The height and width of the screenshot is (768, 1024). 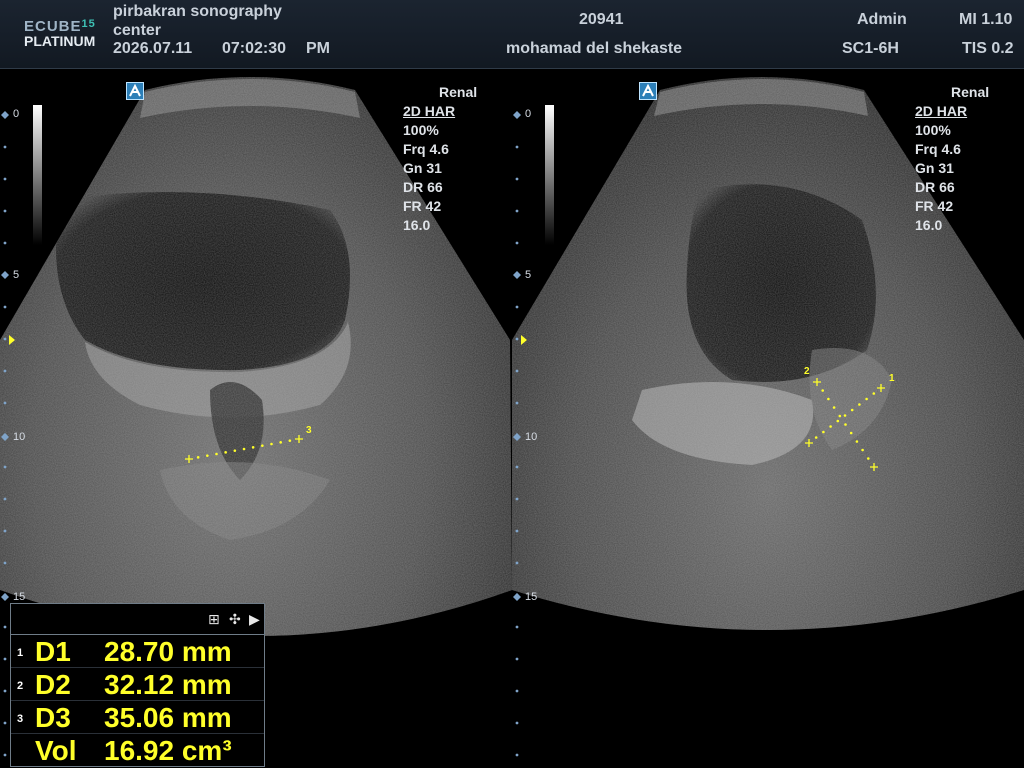 I want to click on measurement-row-d2: 2 D2 32.12 mm, so click(x=137, y=684).